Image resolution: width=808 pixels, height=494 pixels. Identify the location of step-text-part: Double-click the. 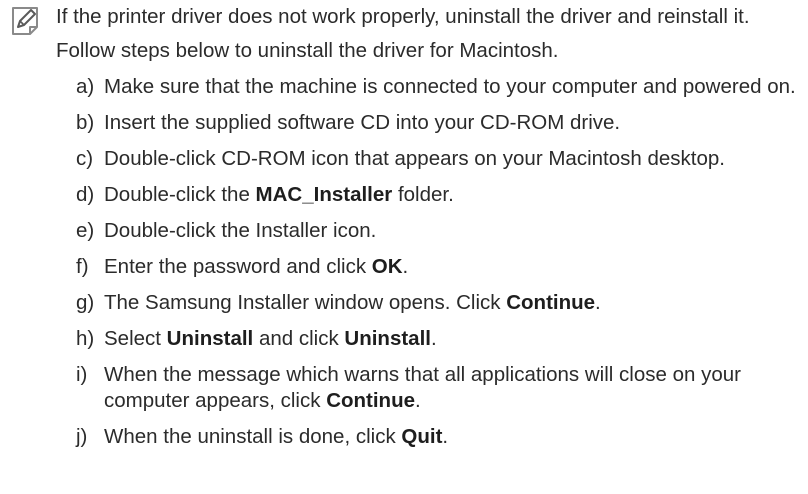
(180, 194).